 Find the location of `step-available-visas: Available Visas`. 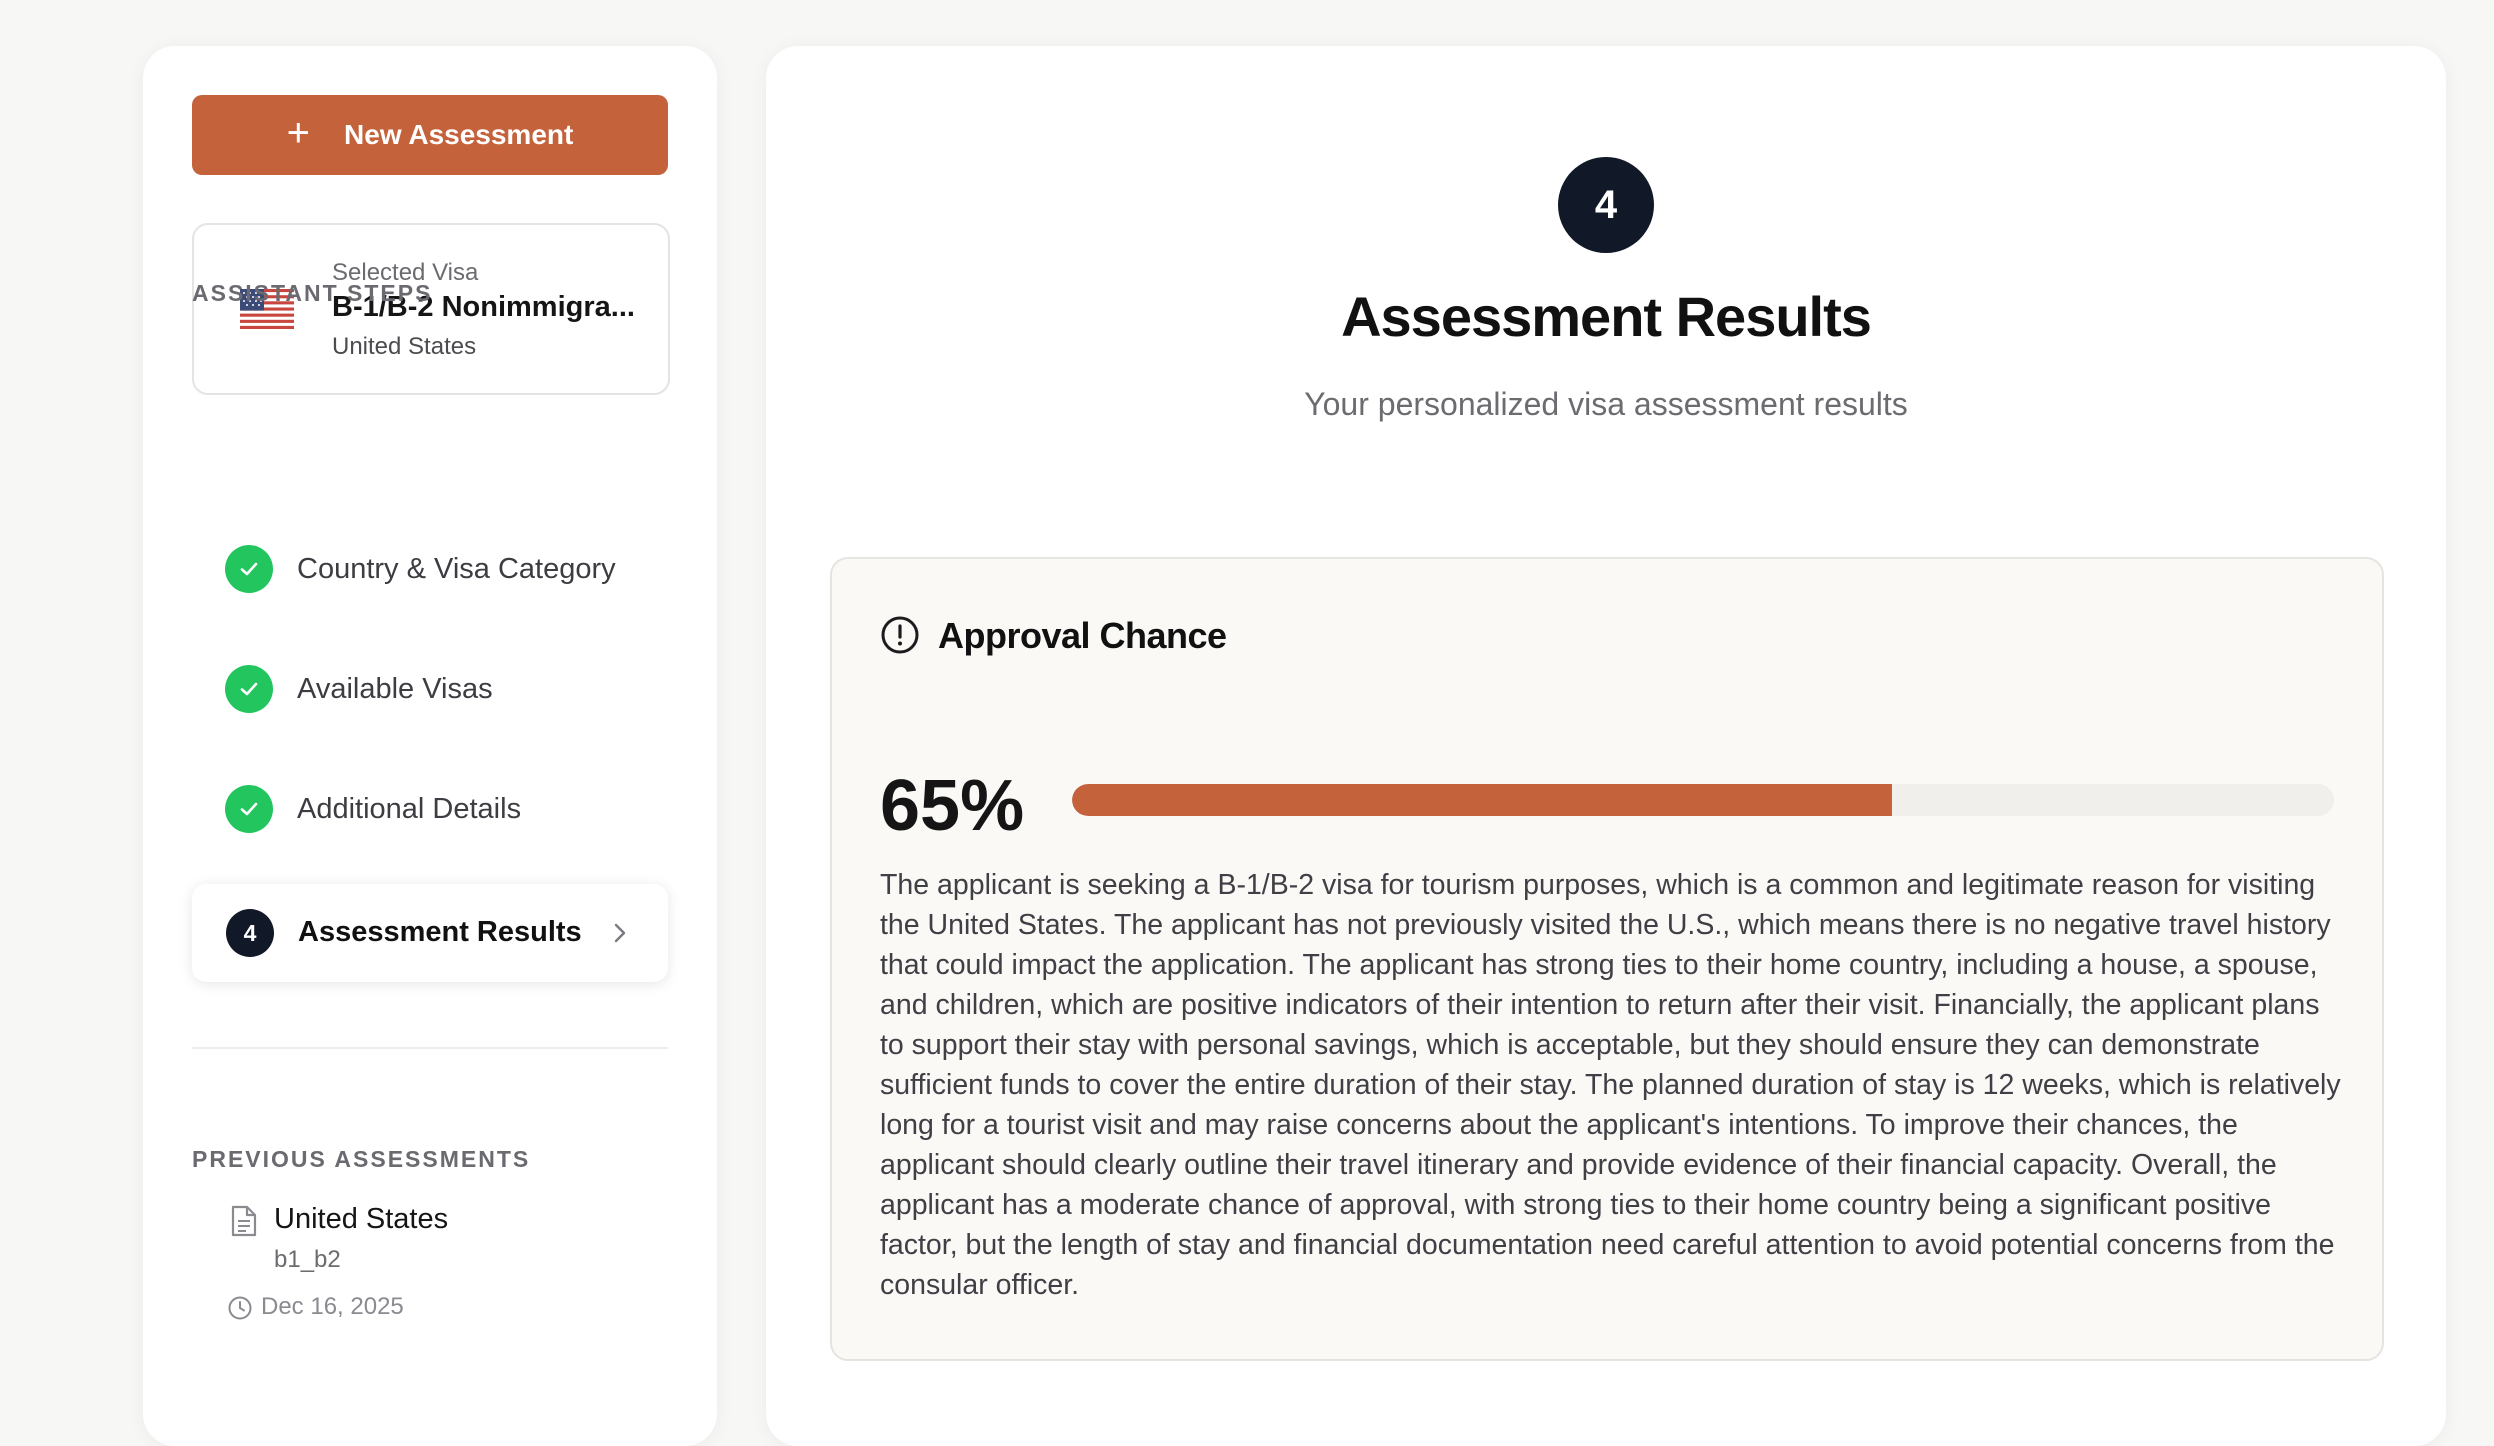

step-available-visas: Available Visas is located at coordinates (359, 689).